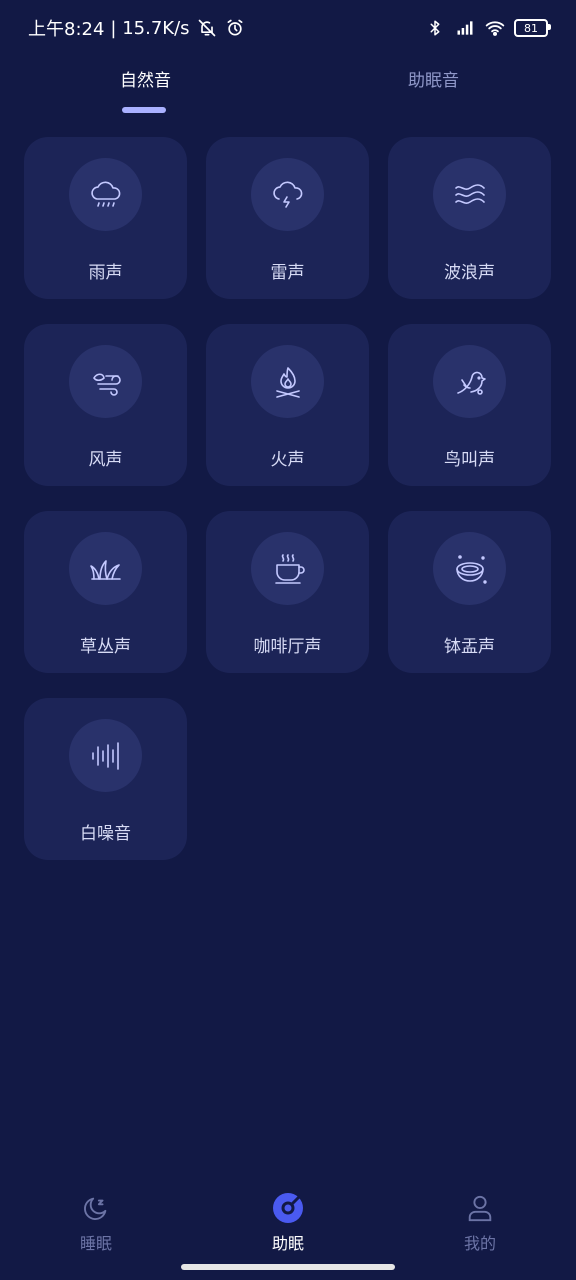  I want to click on waves-icon, so click(469, 193).